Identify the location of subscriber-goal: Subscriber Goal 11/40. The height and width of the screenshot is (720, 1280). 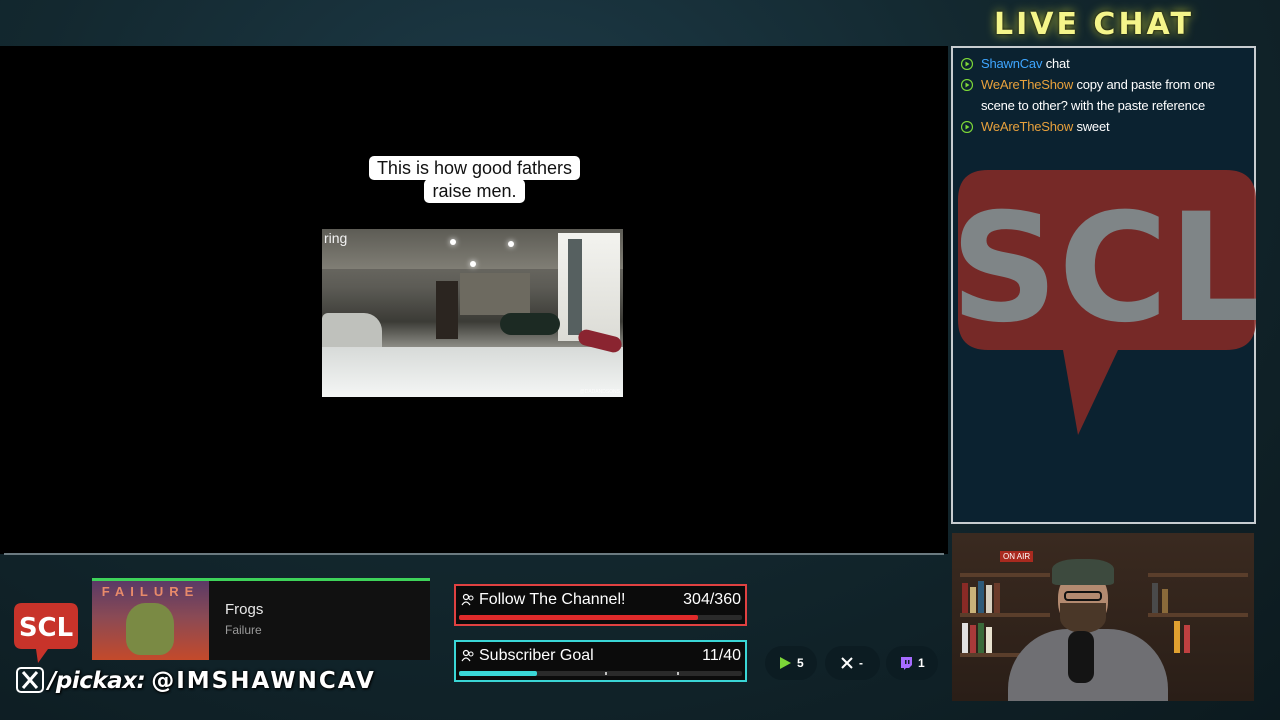
(600, 661).